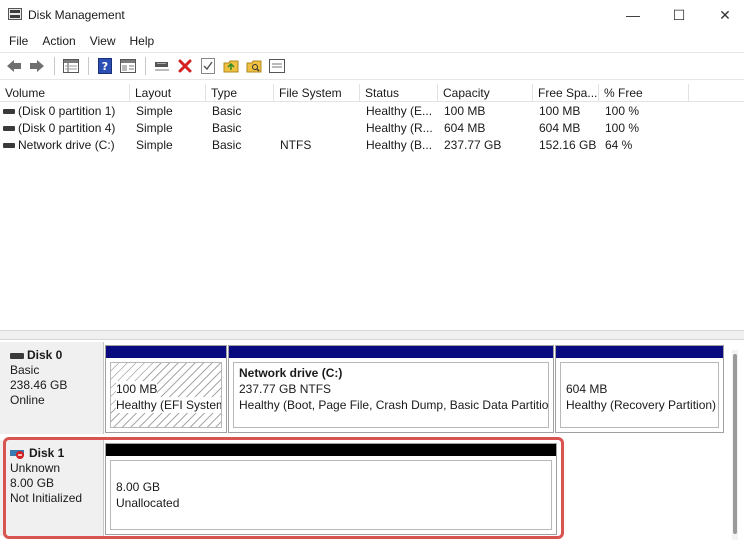 Image resolution: width=744 pixels, height=546 pixels. I want to click on volume-cell: (Disk 0 partition 4), so click(65, 128).